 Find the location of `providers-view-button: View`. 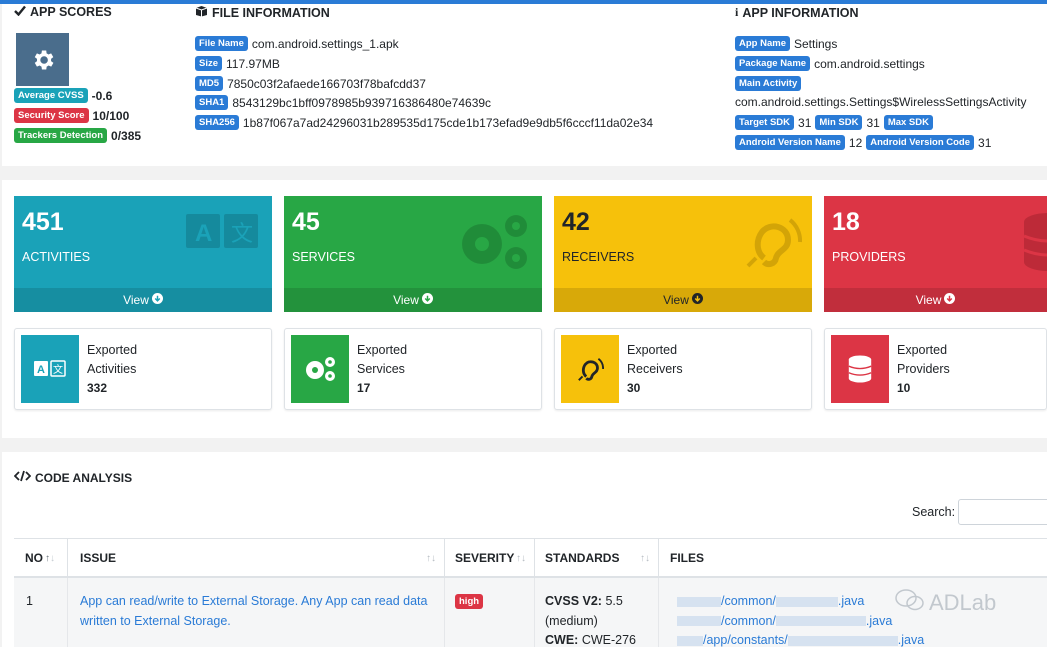

providers-view-button: View is located at coordinates (935, 300).